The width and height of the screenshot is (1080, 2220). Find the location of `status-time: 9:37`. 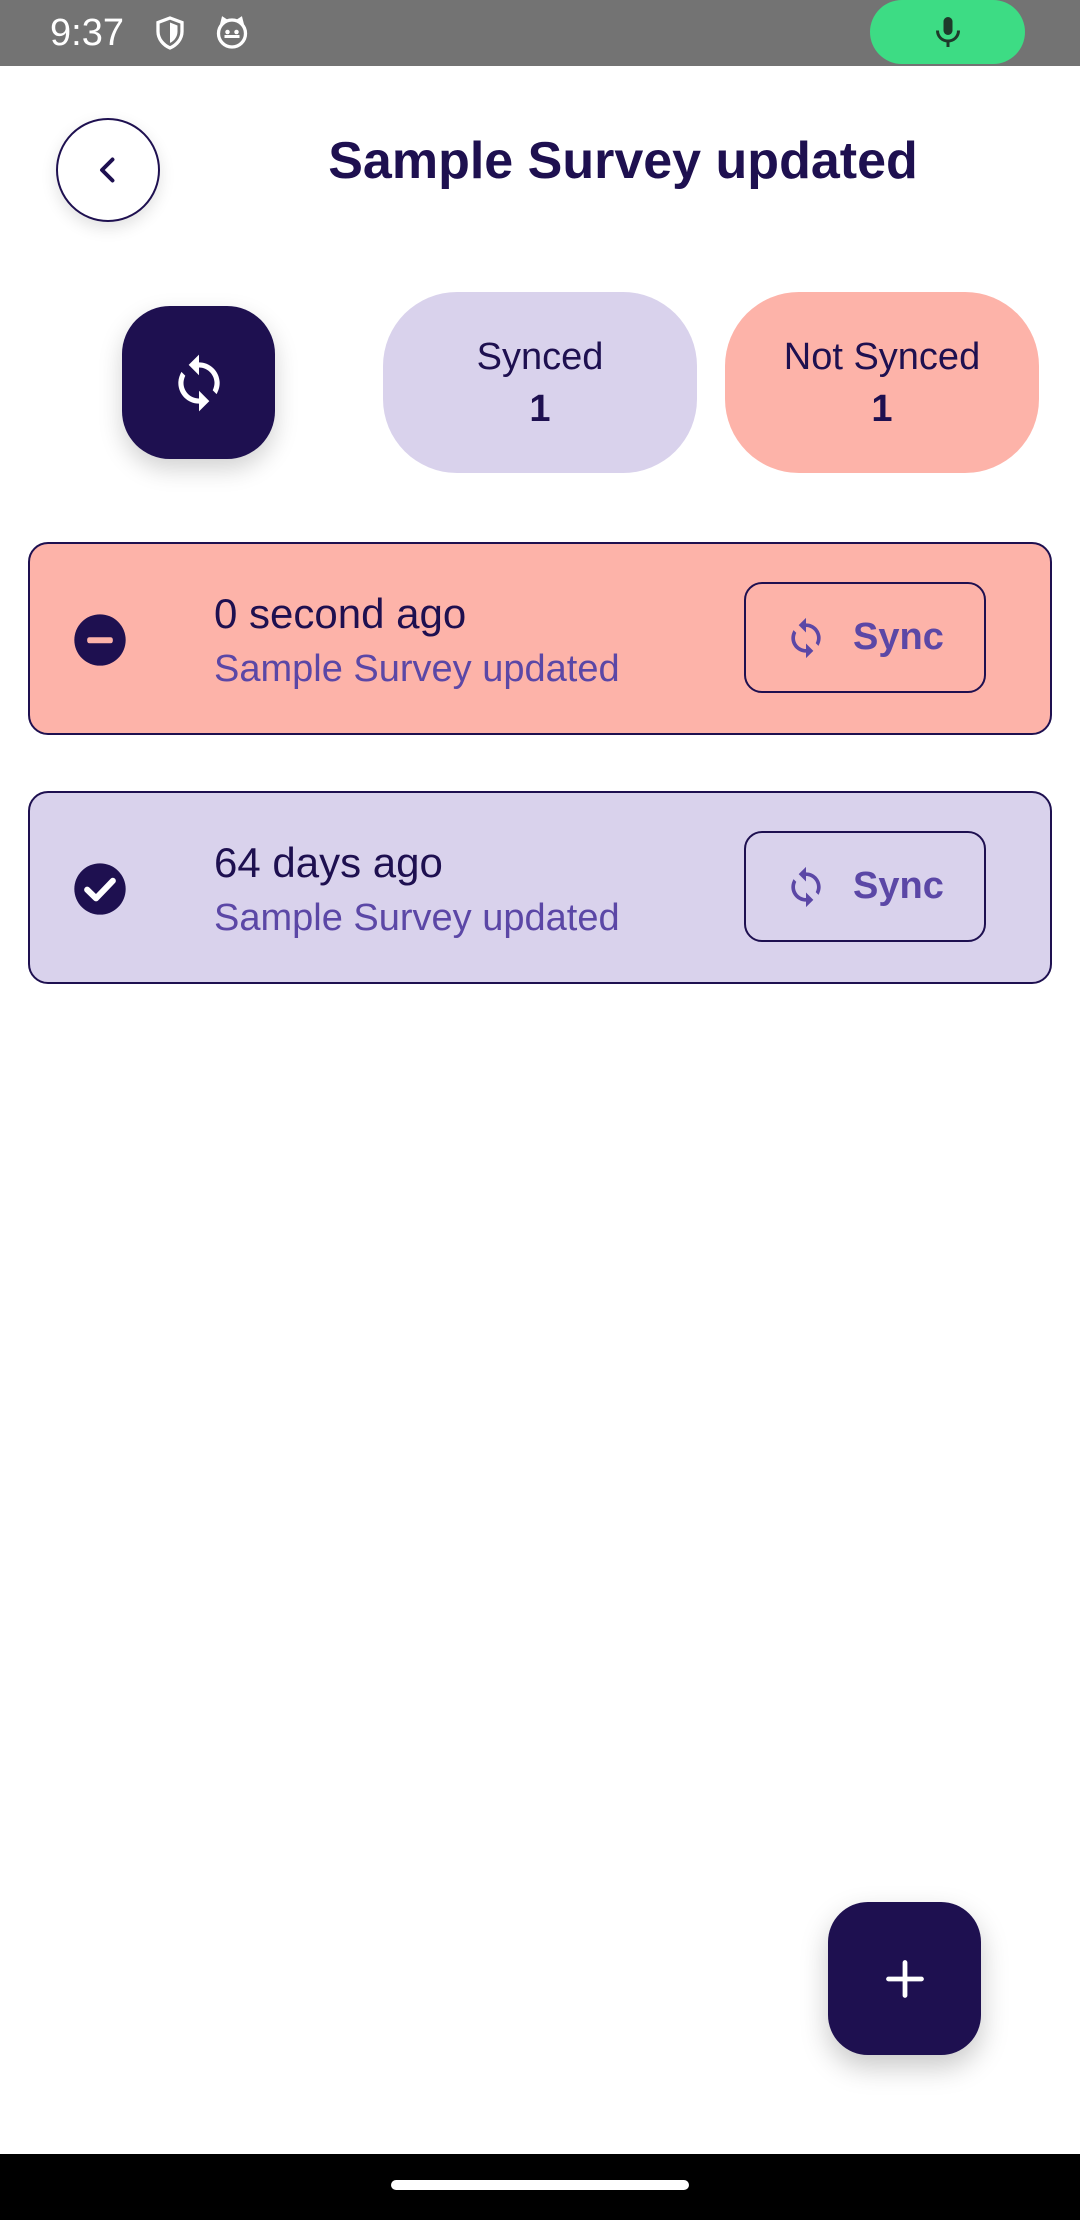

status-time: 9:37 is located at coordinates (87, 33).